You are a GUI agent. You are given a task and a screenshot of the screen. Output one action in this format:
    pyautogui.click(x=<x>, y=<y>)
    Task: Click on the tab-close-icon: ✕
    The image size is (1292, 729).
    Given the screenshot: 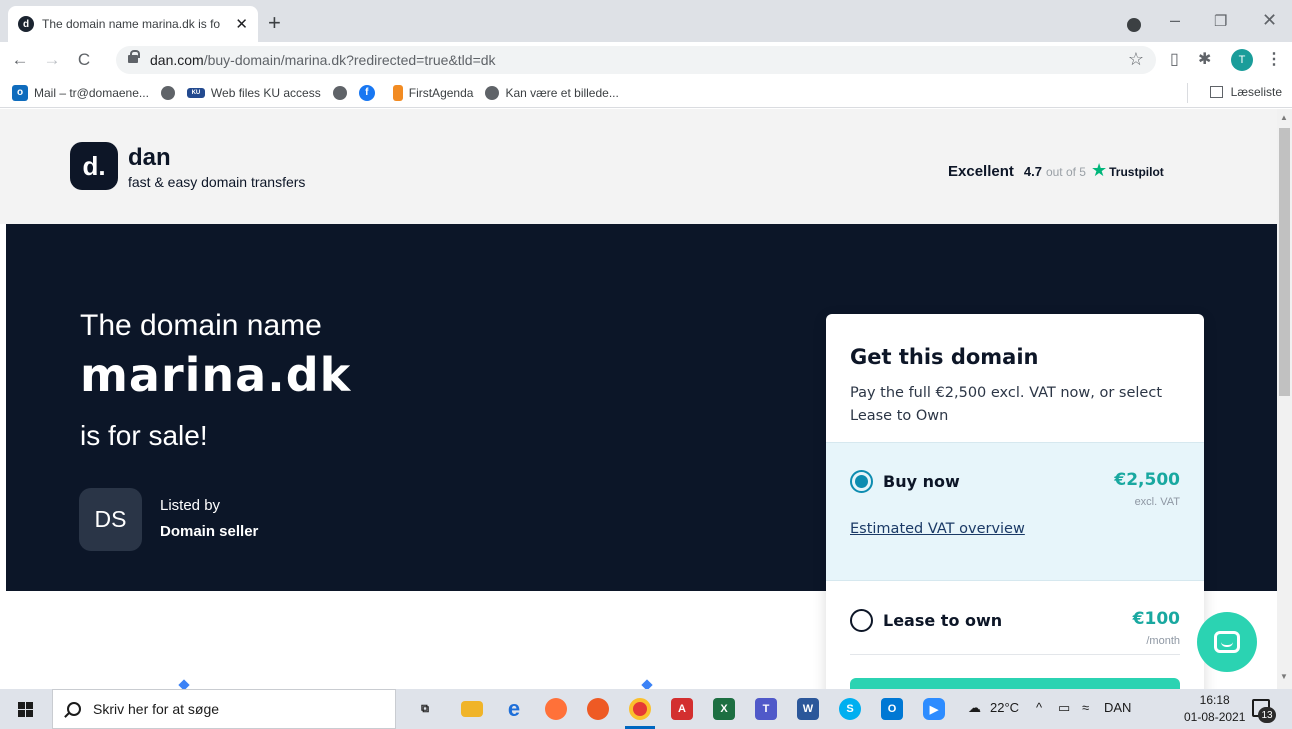 What is the action you would take?
    pyautogui.click(x=241, y=24)
    